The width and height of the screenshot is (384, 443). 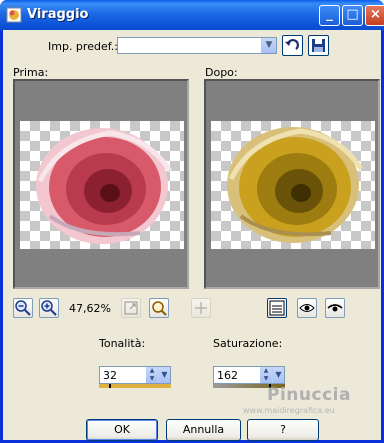 What do you see at coordinates (203, 430) in the screenshot?
I see `cancel-button: Annulla` at bounding box center [203, 430].